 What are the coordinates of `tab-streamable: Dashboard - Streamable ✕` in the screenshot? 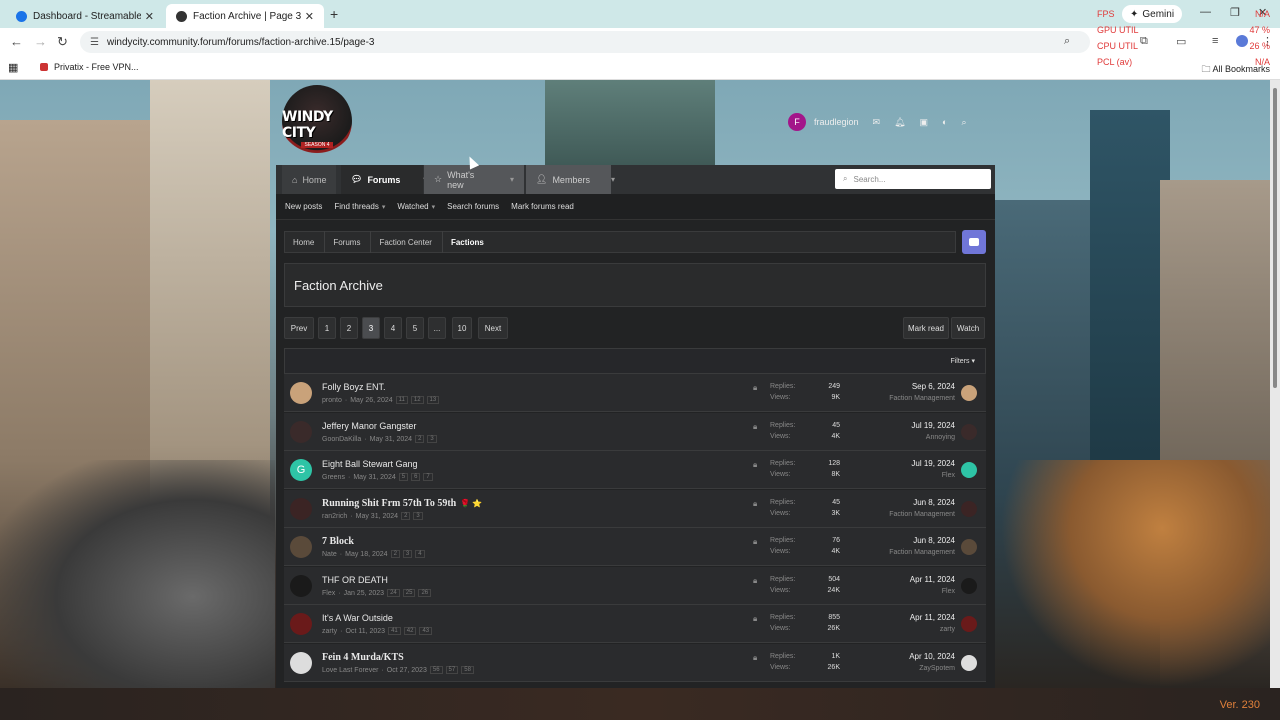 It's located at (85, 16).